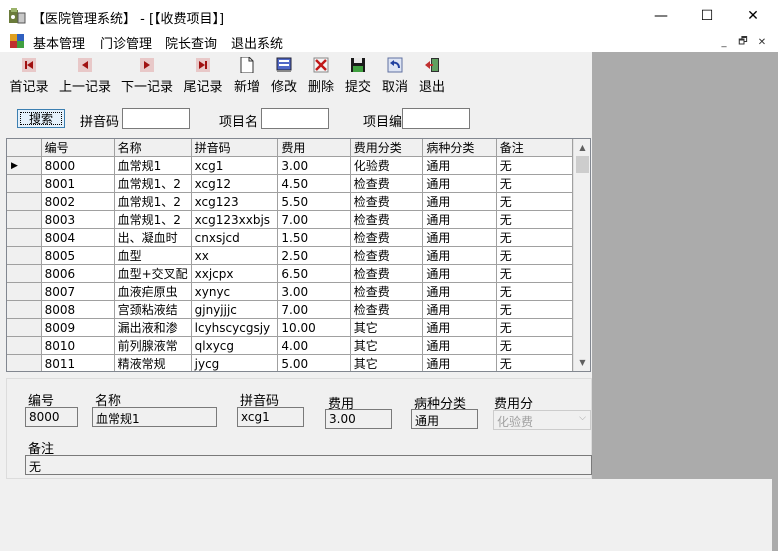  I want to click on prev-record-button: 上一记录, so click(85, 76).